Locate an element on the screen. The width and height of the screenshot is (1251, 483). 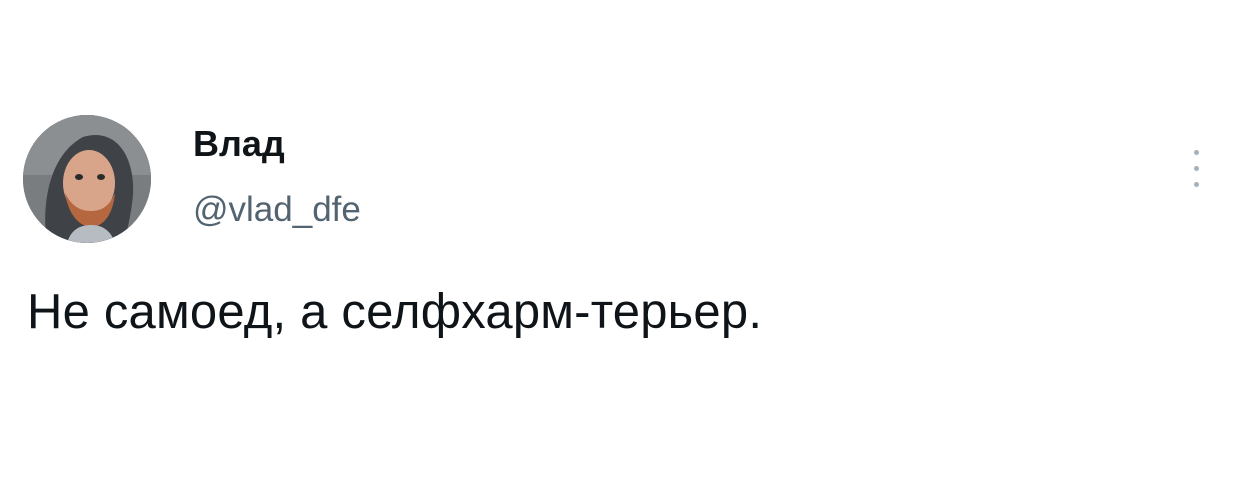
more-options-button is located at coordinates (1197, 170).